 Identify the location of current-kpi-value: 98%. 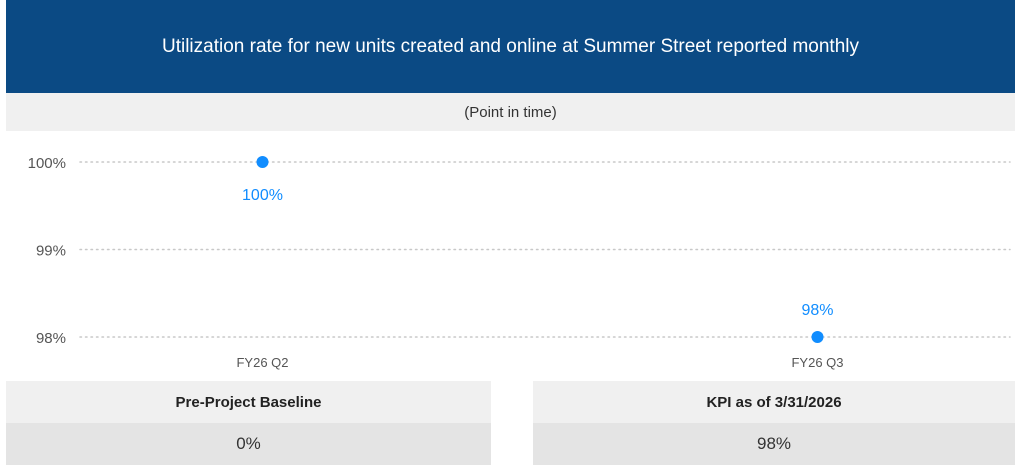
(774, 444).